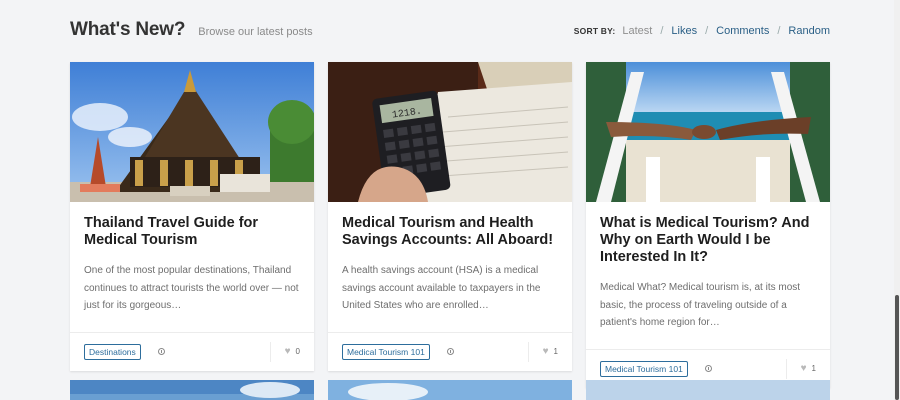 The height and width of the screenshot is (400, 900). I want to click on post-tag: Destinations, so click(112, 351).